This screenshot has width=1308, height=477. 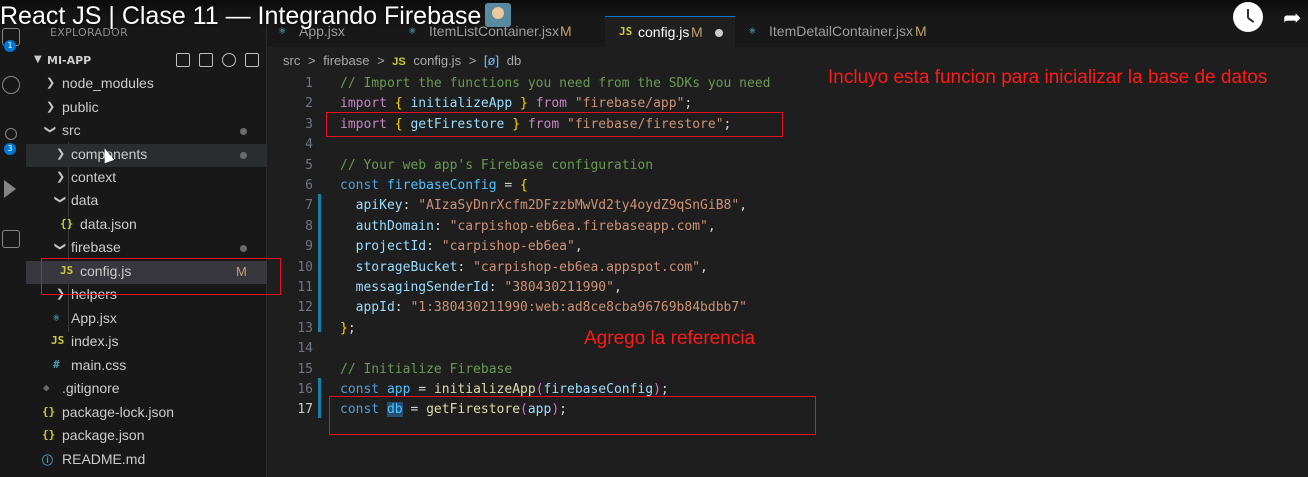 What do you see at coordinates (146, 436) in the screenshot?
I see `tree-file-package-json: {} package.json` at bounding box center [146, 436].